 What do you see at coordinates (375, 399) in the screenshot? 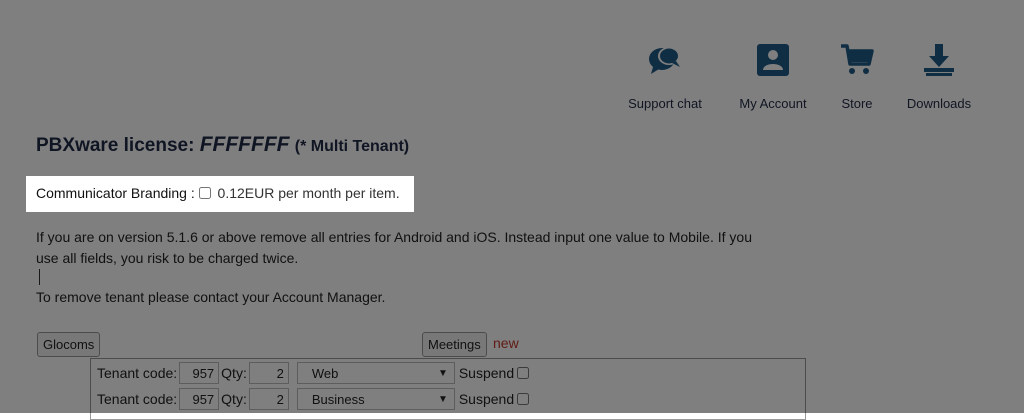
I see `platform-select: Business ▼` at bounding box center [375, 399].